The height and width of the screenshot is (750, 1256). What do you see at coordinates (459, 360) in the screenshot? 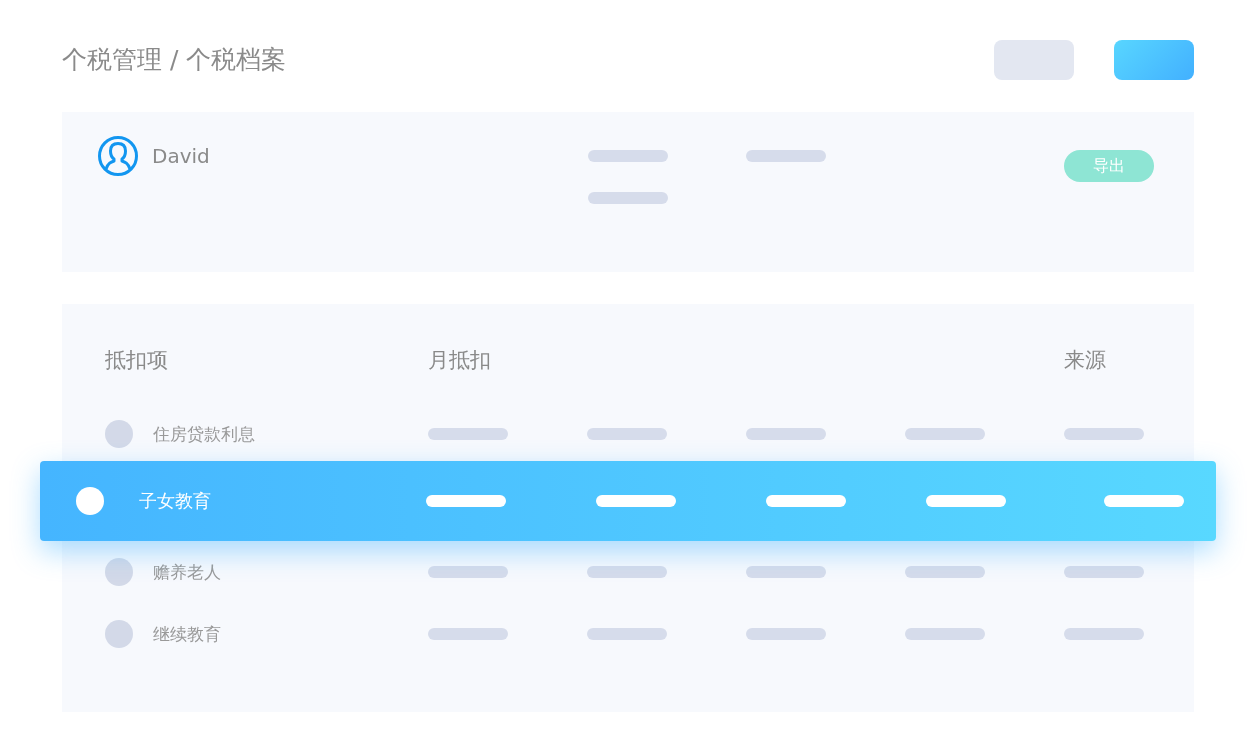
I see `column-header: 月抵扣` at bounding box center [459, 360].